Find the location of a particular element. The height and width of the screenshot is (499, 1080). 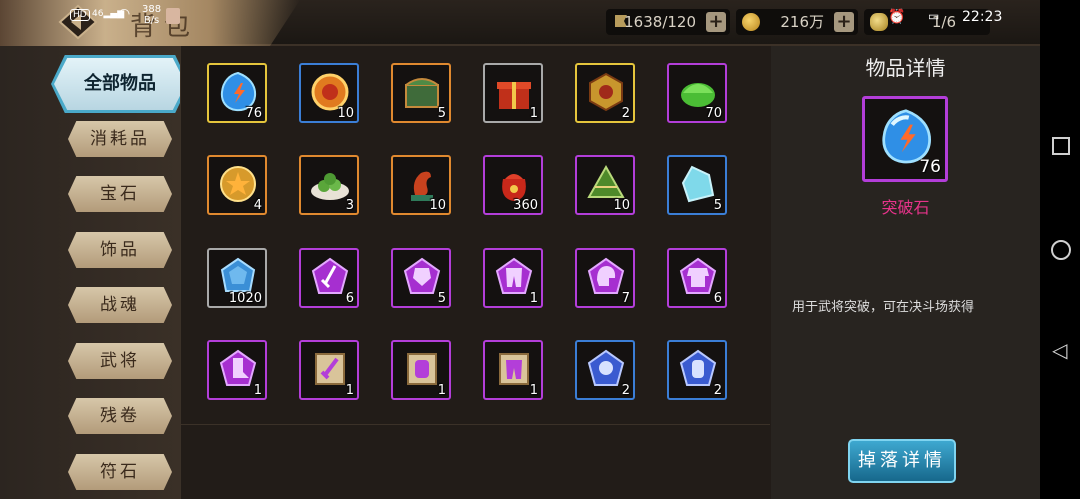

coin-value: 216万 is located at coordinates (802, 22).